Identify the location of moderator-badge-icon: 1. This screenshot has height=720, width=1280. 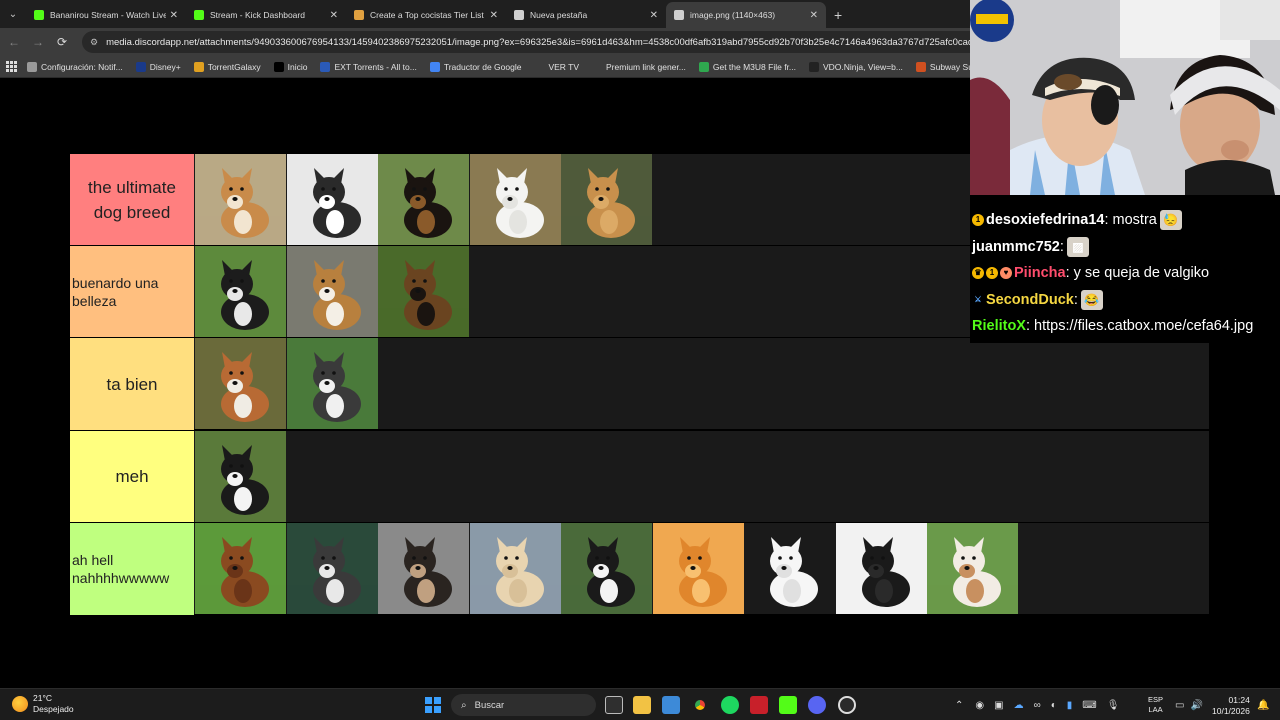
(992, 273).